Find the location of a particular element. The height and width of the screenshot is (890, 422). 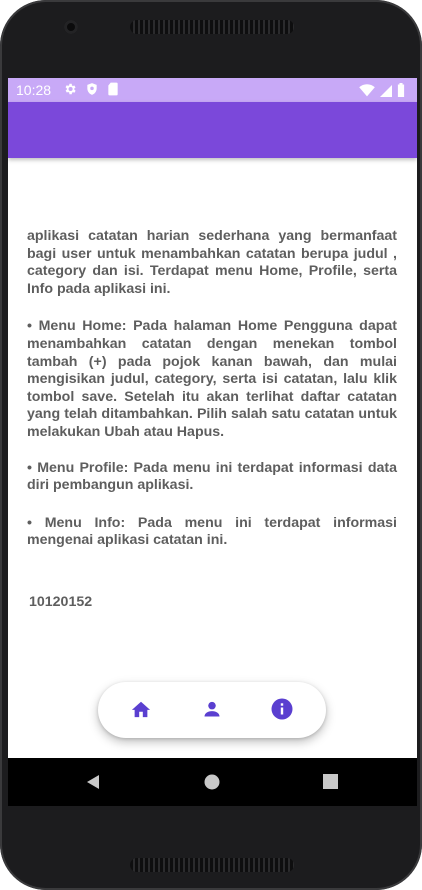

nav-home-button is located at coordinates (141, 709).